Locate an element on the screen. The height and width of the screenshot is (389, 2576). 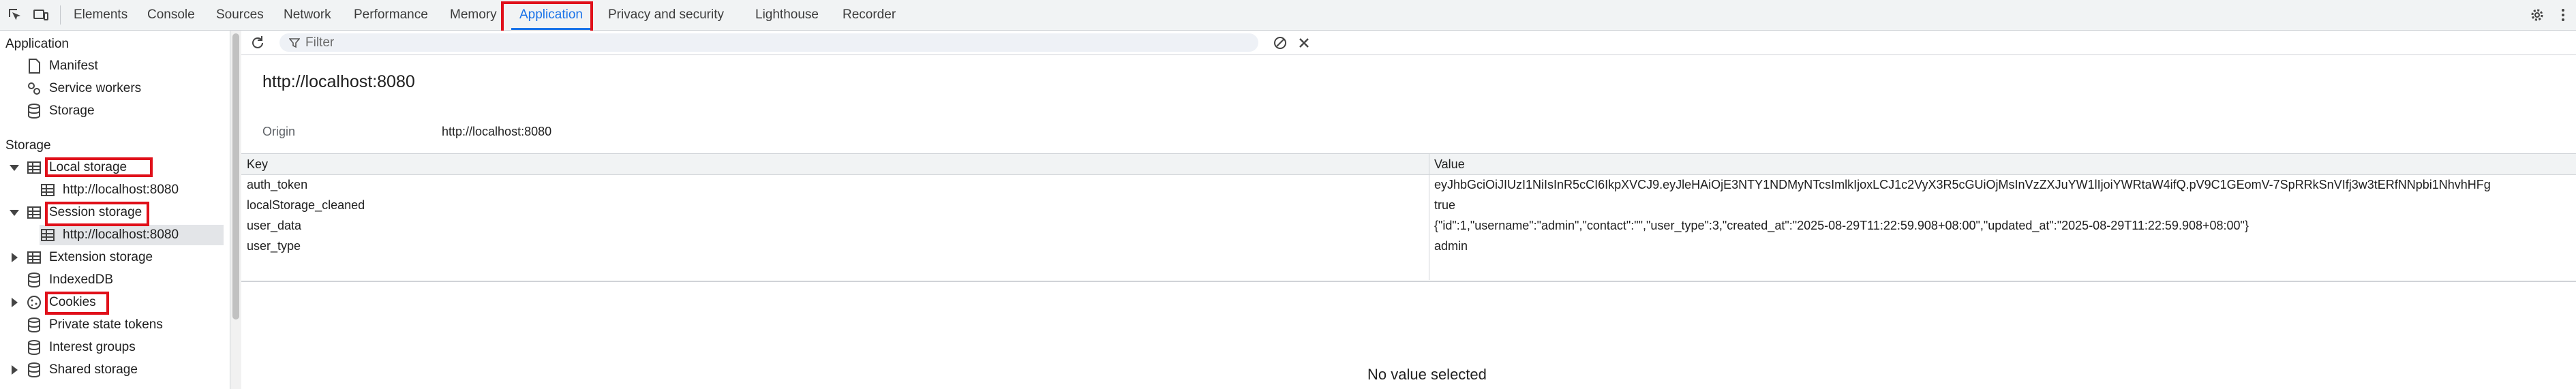
storage-toolbar: Filter is located at coordinates (1408, 43).